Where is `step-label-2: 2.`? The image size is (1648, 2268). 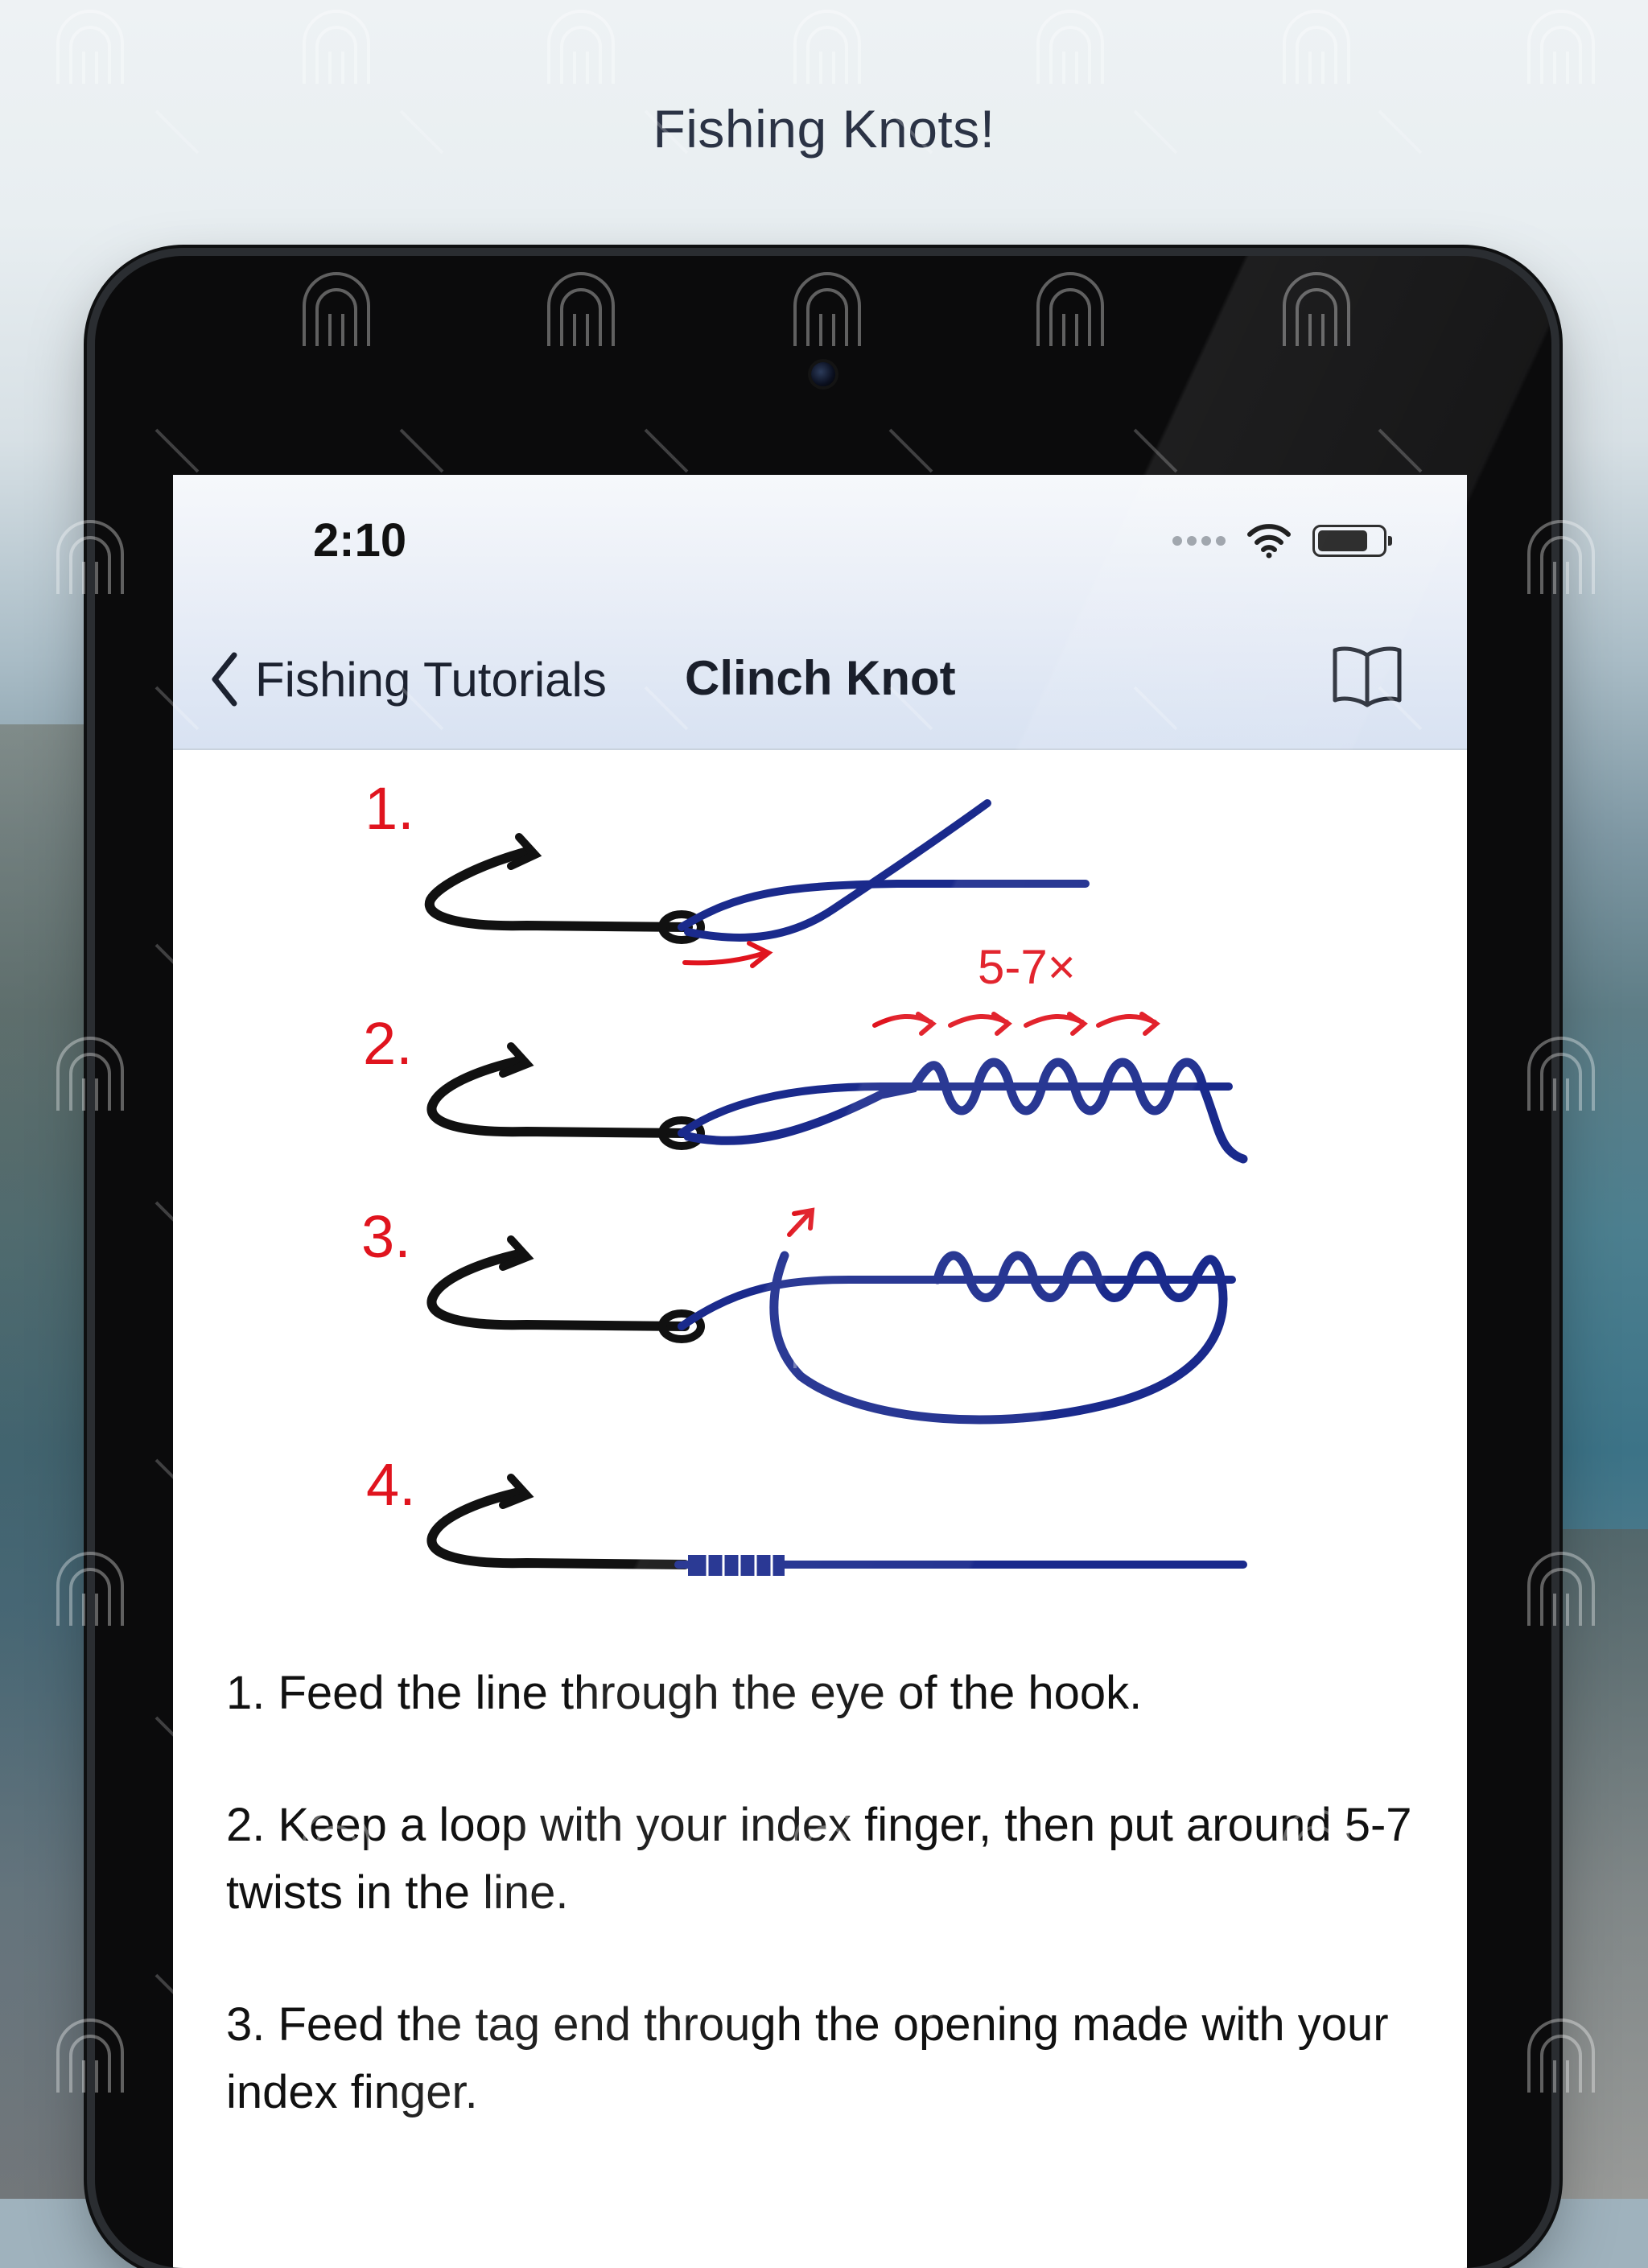 step-label-2: 2. is located at coordinates (388, 1043).